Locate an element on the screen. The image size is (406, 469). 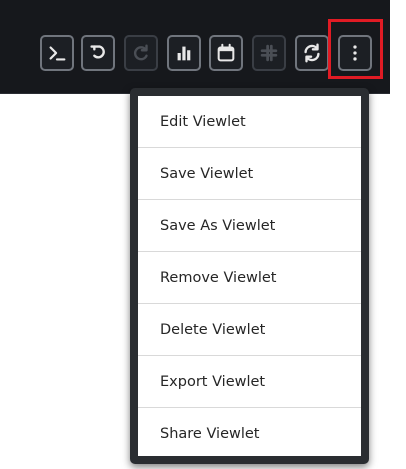
terminal-icon is located at coordinates (57, 53).